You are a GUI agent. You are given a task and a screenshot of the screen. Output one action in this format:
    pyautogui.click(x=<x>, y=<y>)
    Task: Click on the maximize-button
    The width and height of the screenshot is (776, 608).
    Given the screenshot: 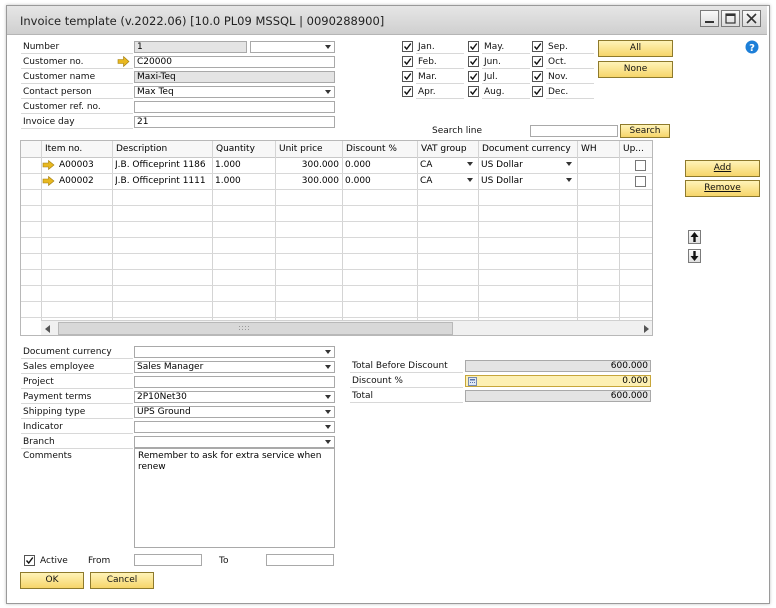 What is the action you would take?
    pyautogui.click(x=730, y=18)
    